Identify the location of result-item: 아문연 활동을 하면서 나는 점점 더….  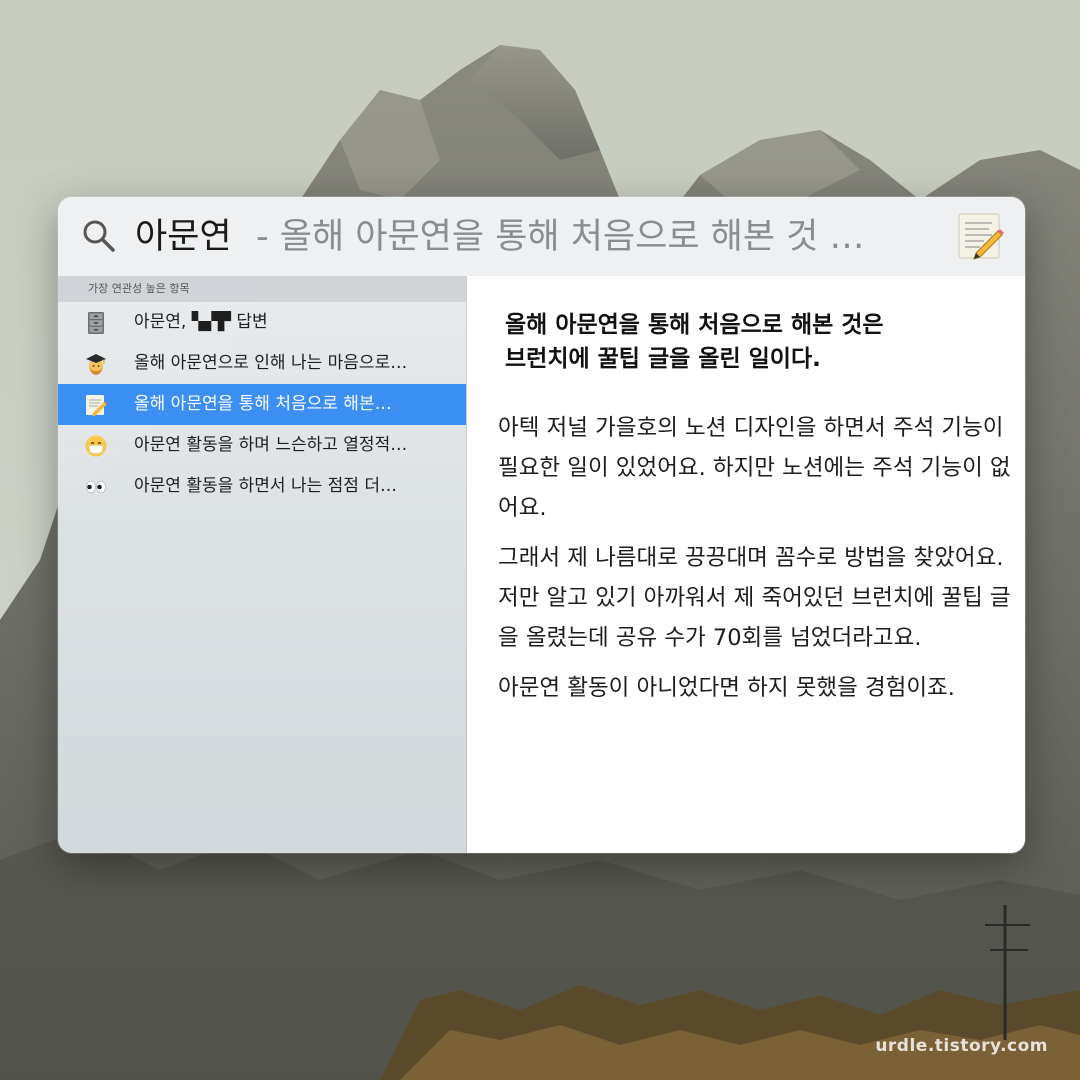
(262, 486).